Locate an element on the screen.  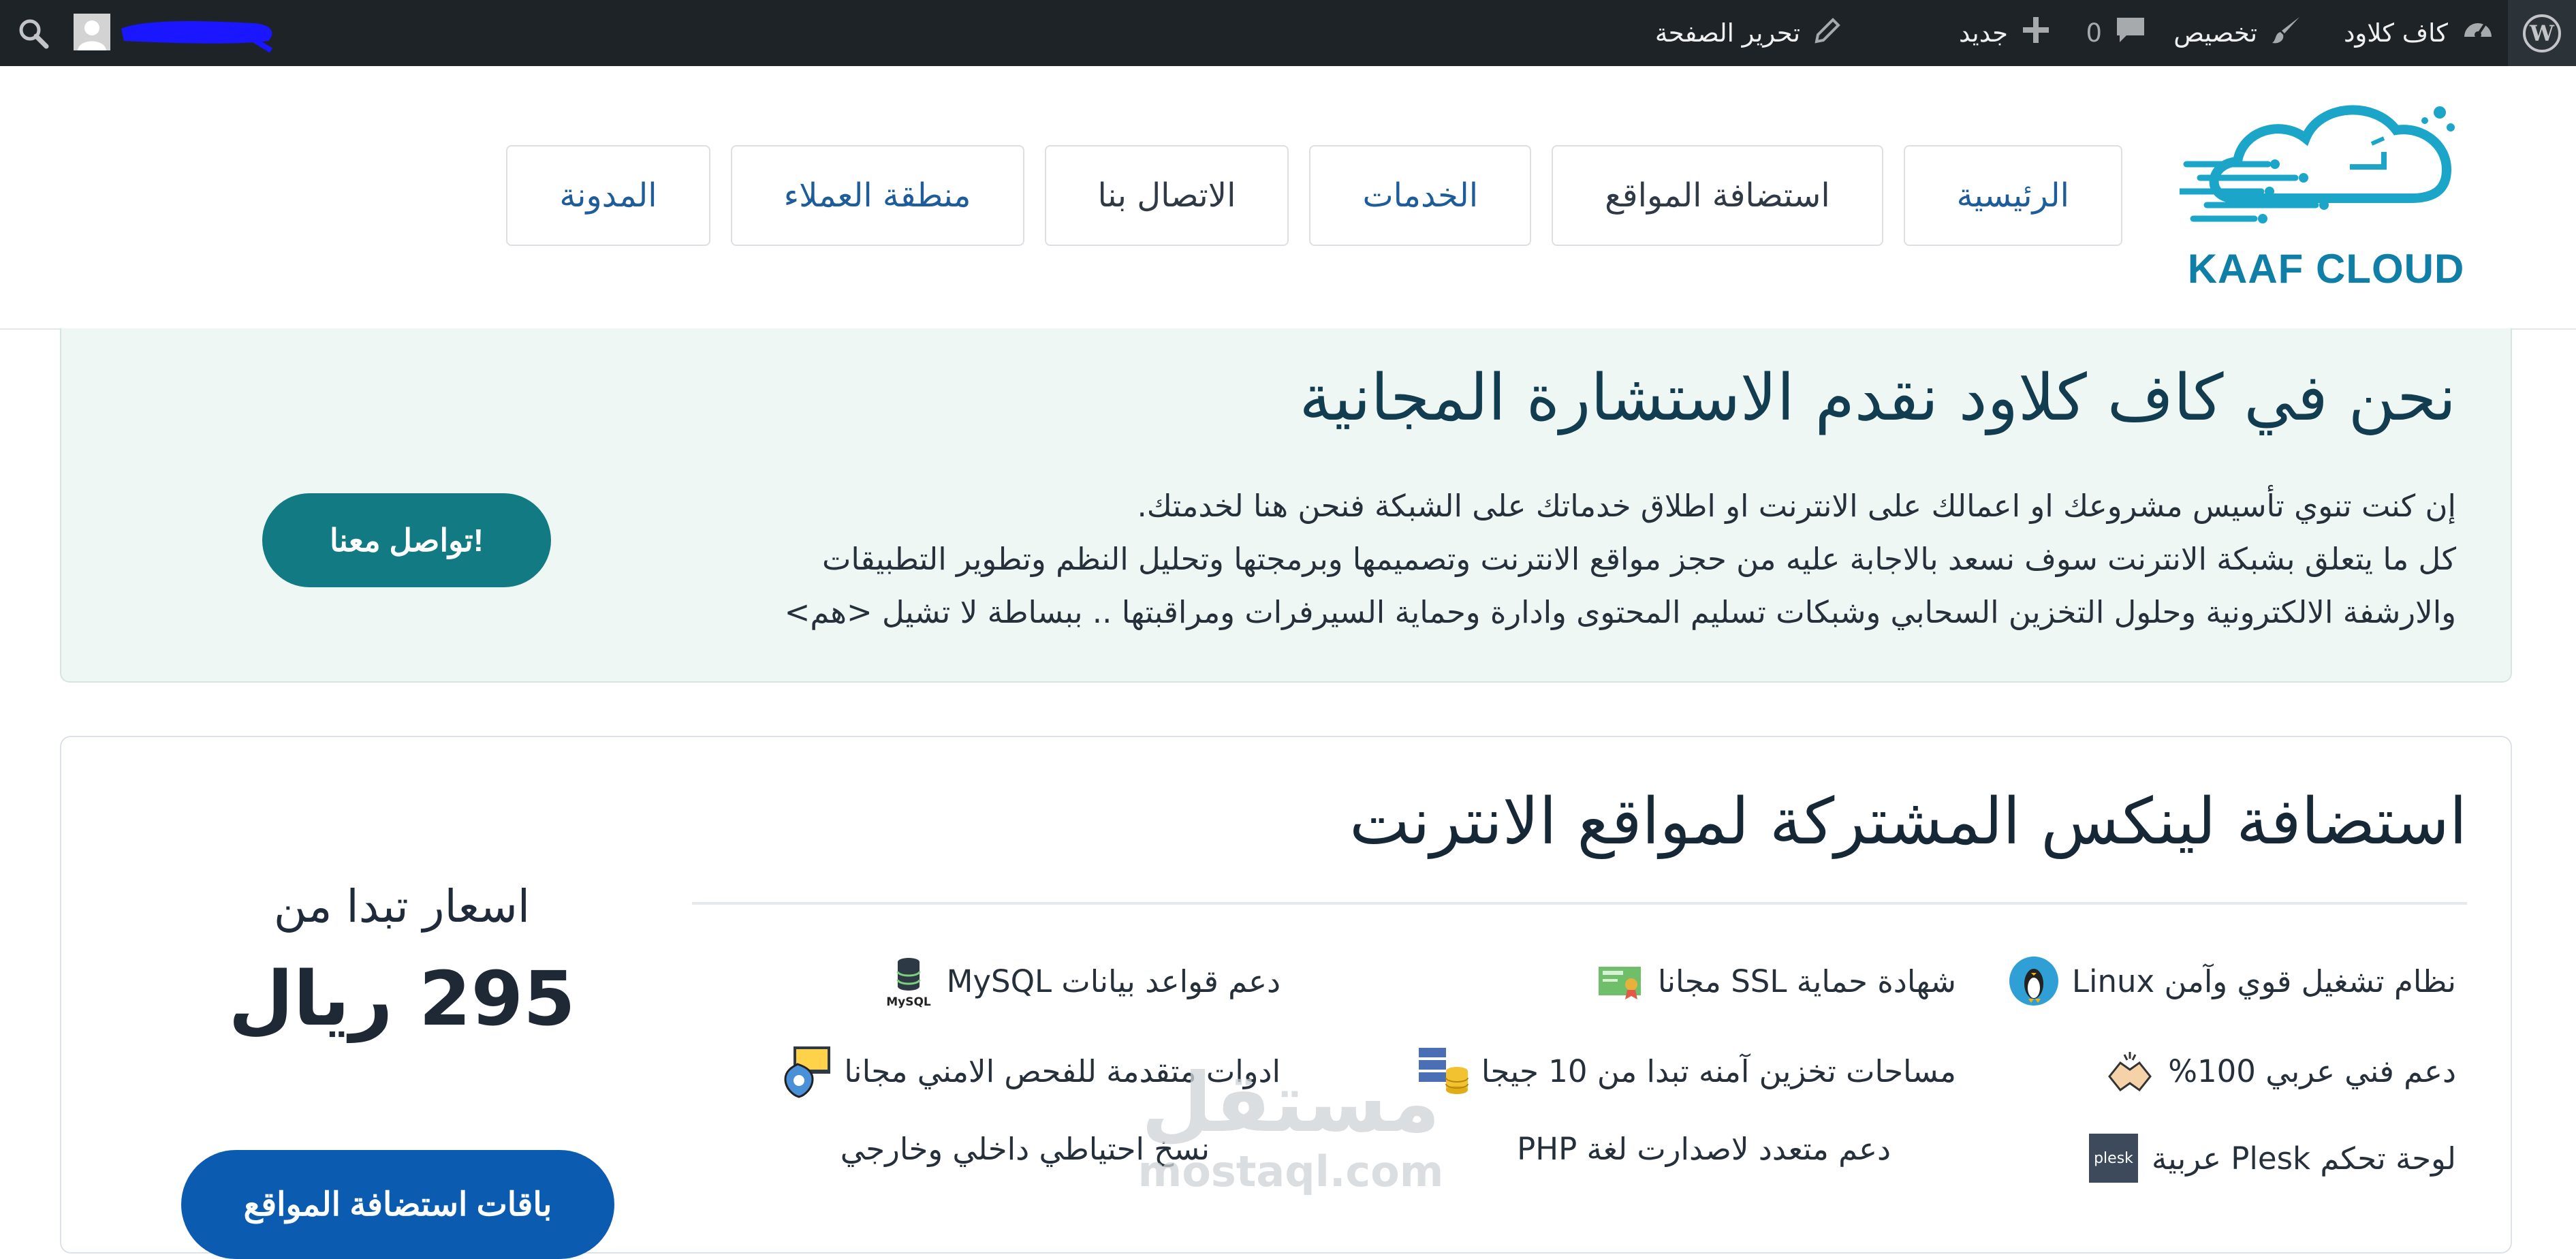
feature-item: plesk لوحة تحكم Plesk عربية is located at coordinates (2271, 1158).